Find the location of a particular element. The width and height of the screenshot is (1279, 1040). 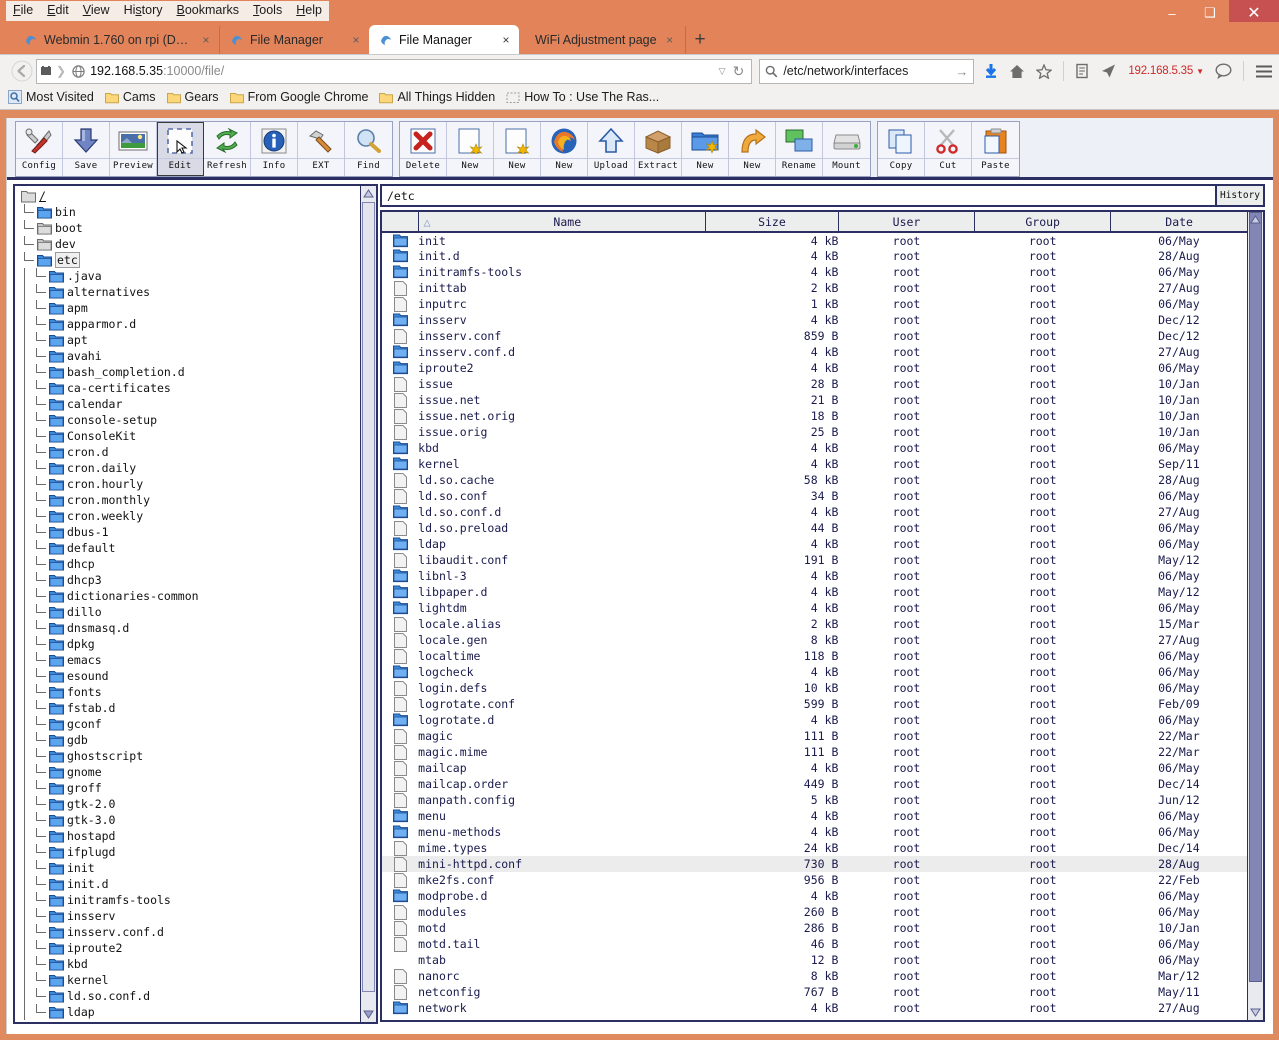

config-button: Config is located at coordinates (39, 149).